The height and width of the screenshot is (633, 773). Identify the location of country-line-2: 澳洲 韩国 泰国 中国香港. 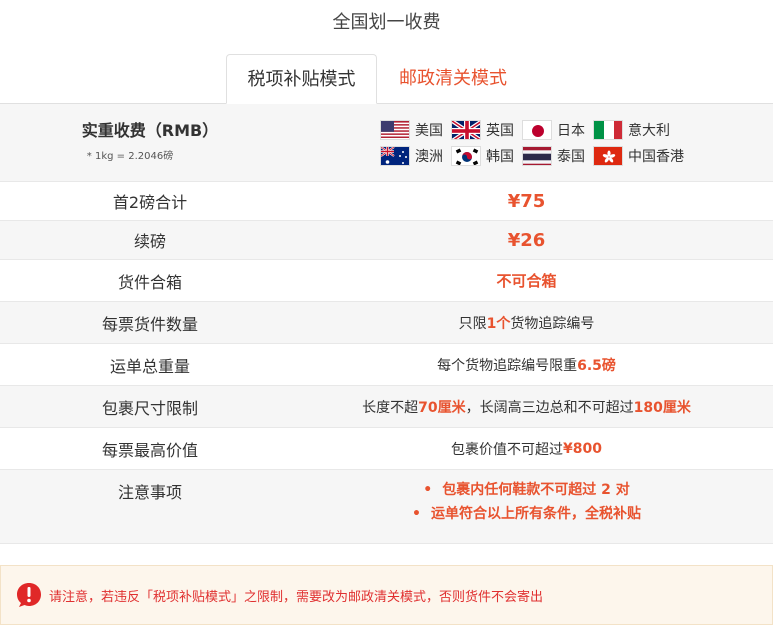
(532, 155).